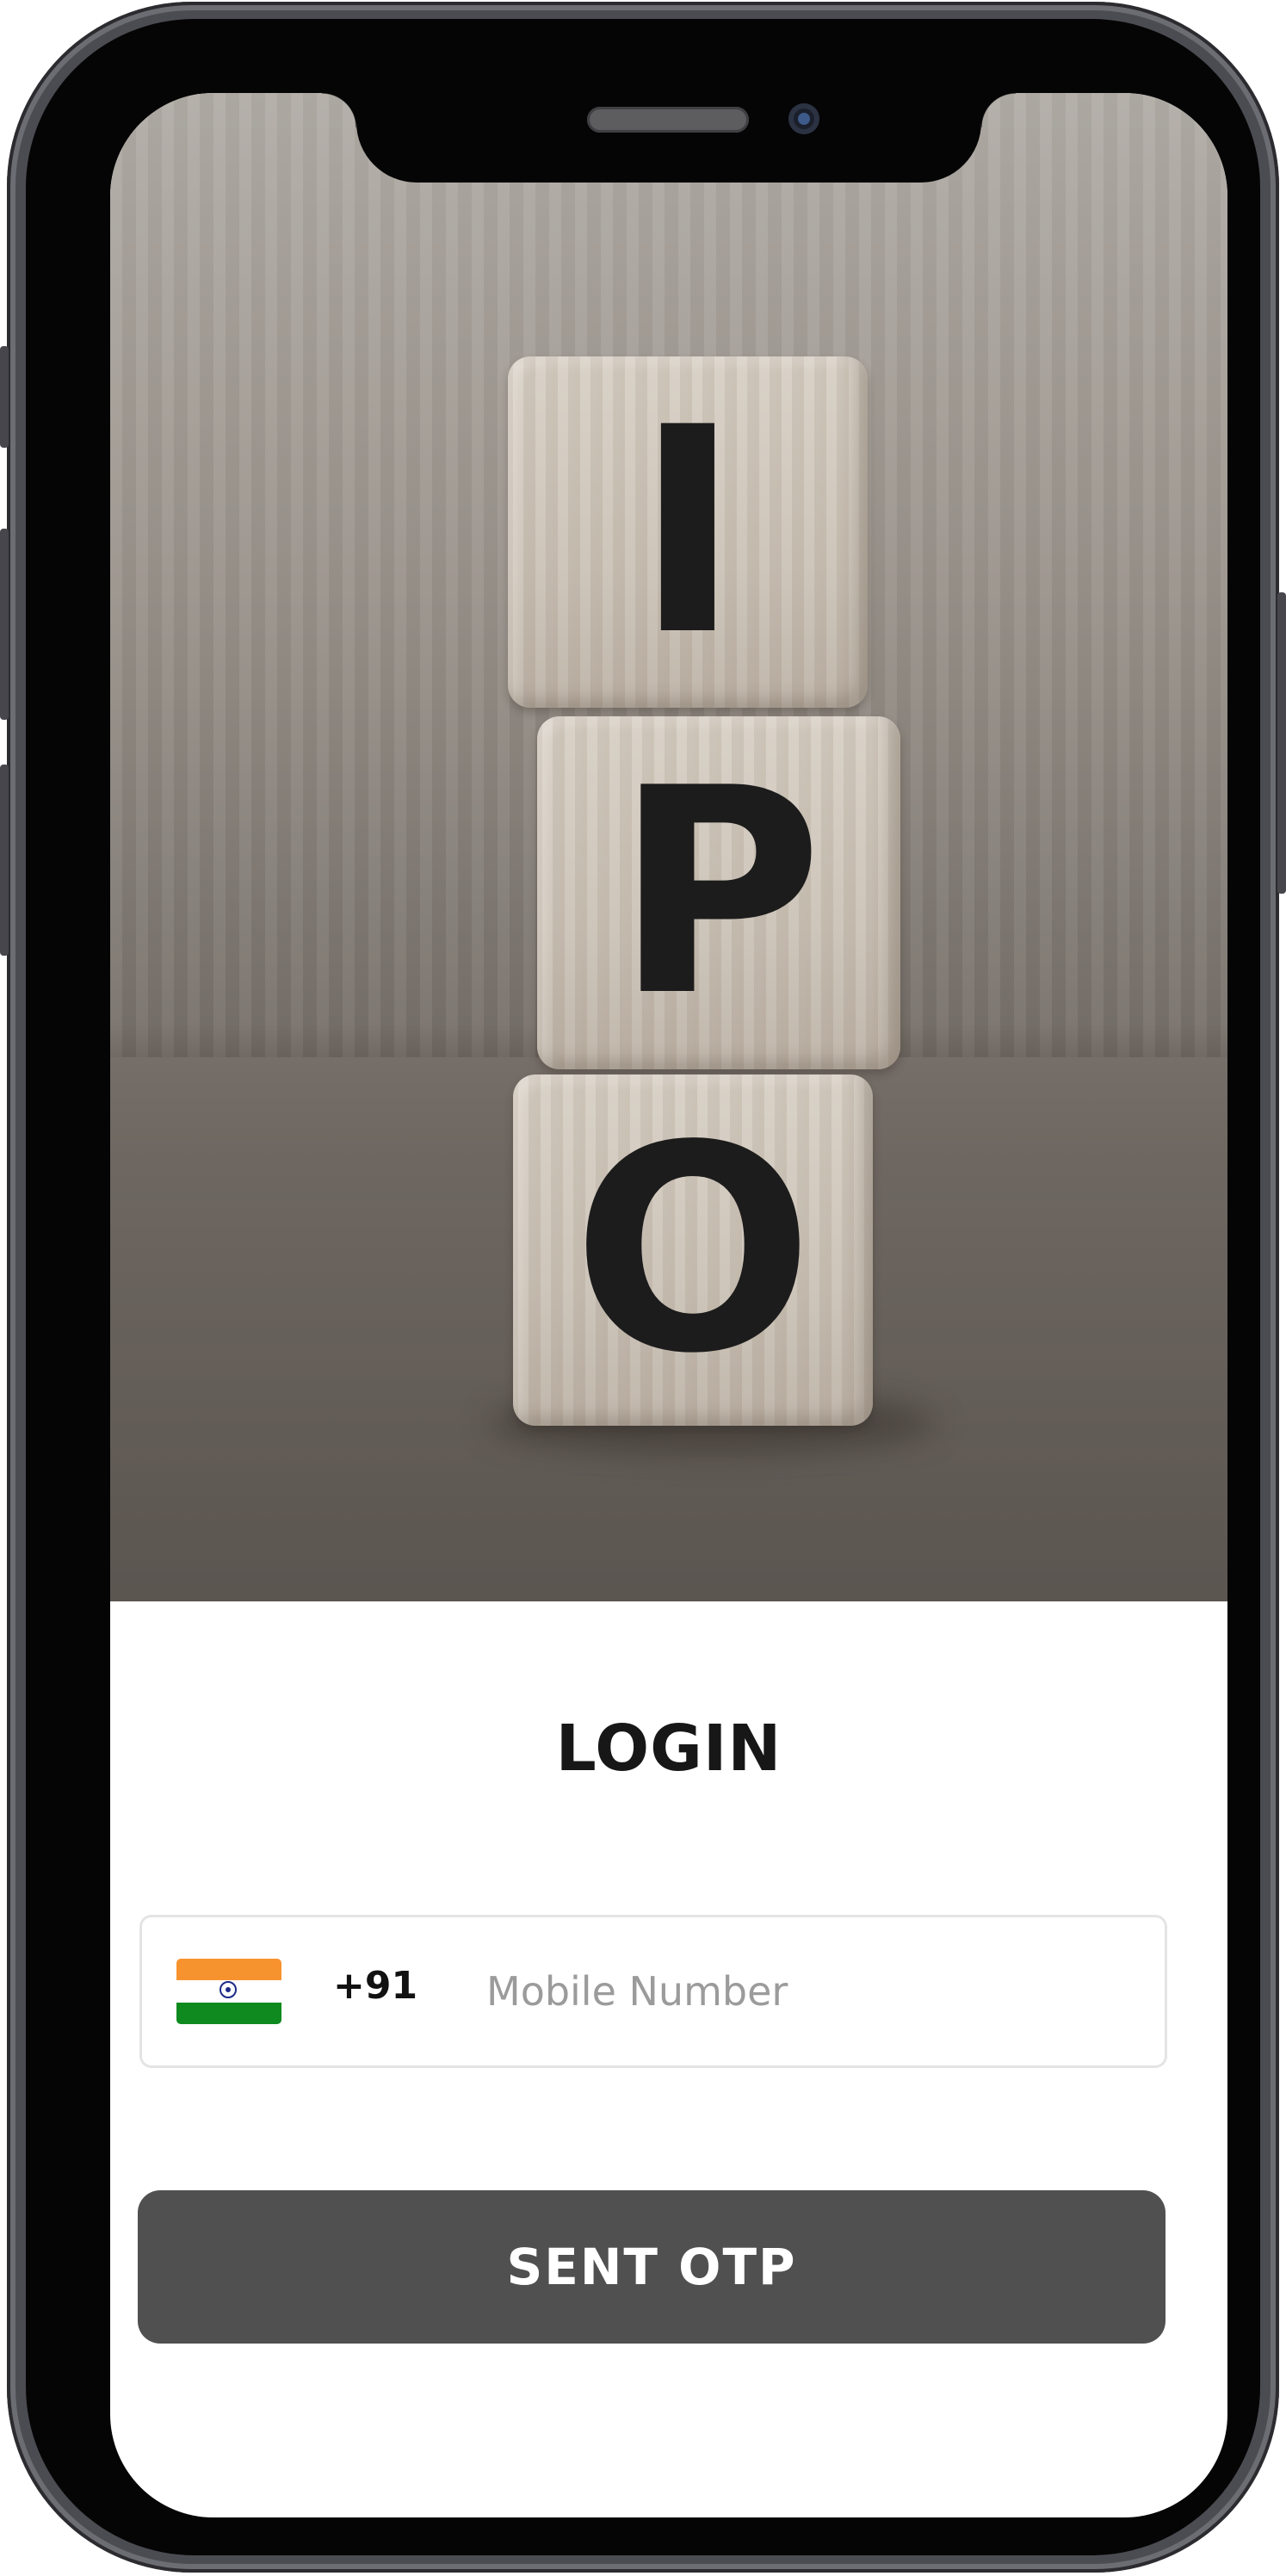 Image resolution: width=1286 pixels, height=2576 pixels. What do you see at coordinates (668, 1749) in the screenshot?
I see `page-title: LOGIN` at bounding box center [668, 1749].